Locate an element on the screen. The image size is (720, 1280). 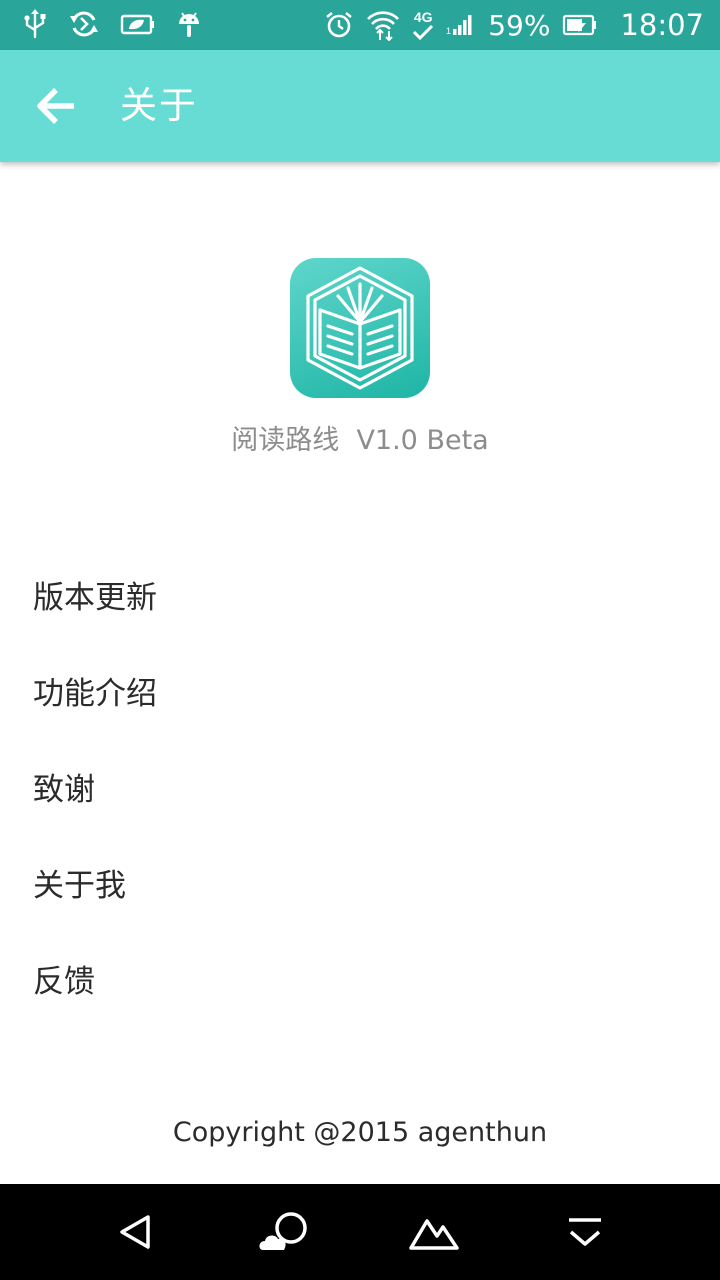
status-bar: 4G 1 59% 18:07 is located at coordinates (360, 25).